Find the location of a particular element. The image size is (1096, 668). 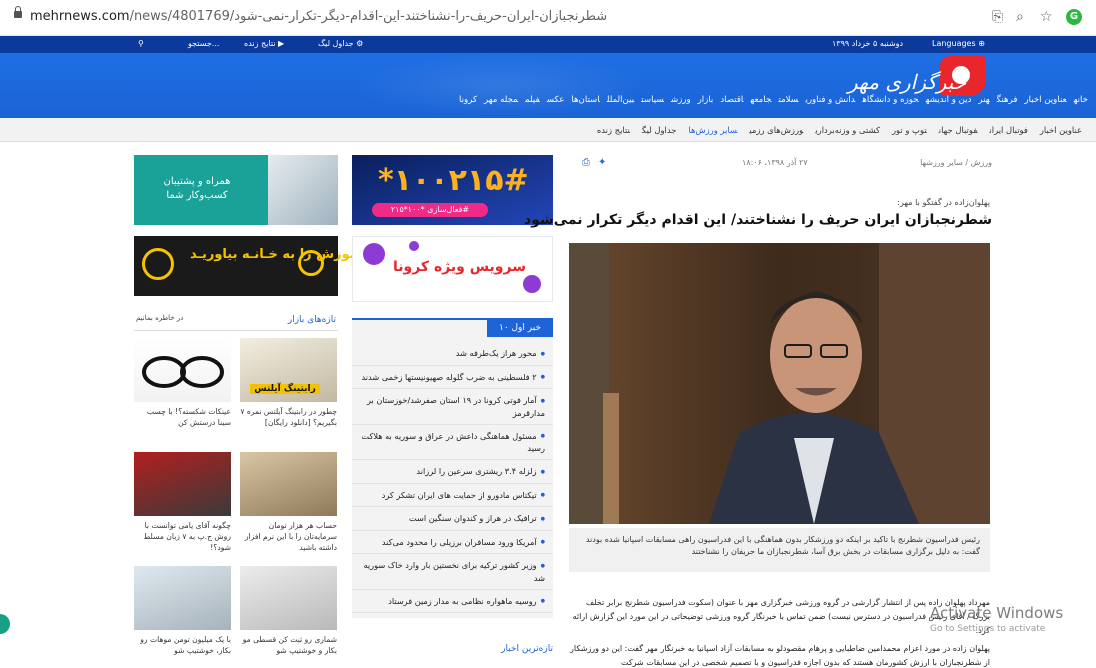

glasses-icon is located at coordinates (183, 372).